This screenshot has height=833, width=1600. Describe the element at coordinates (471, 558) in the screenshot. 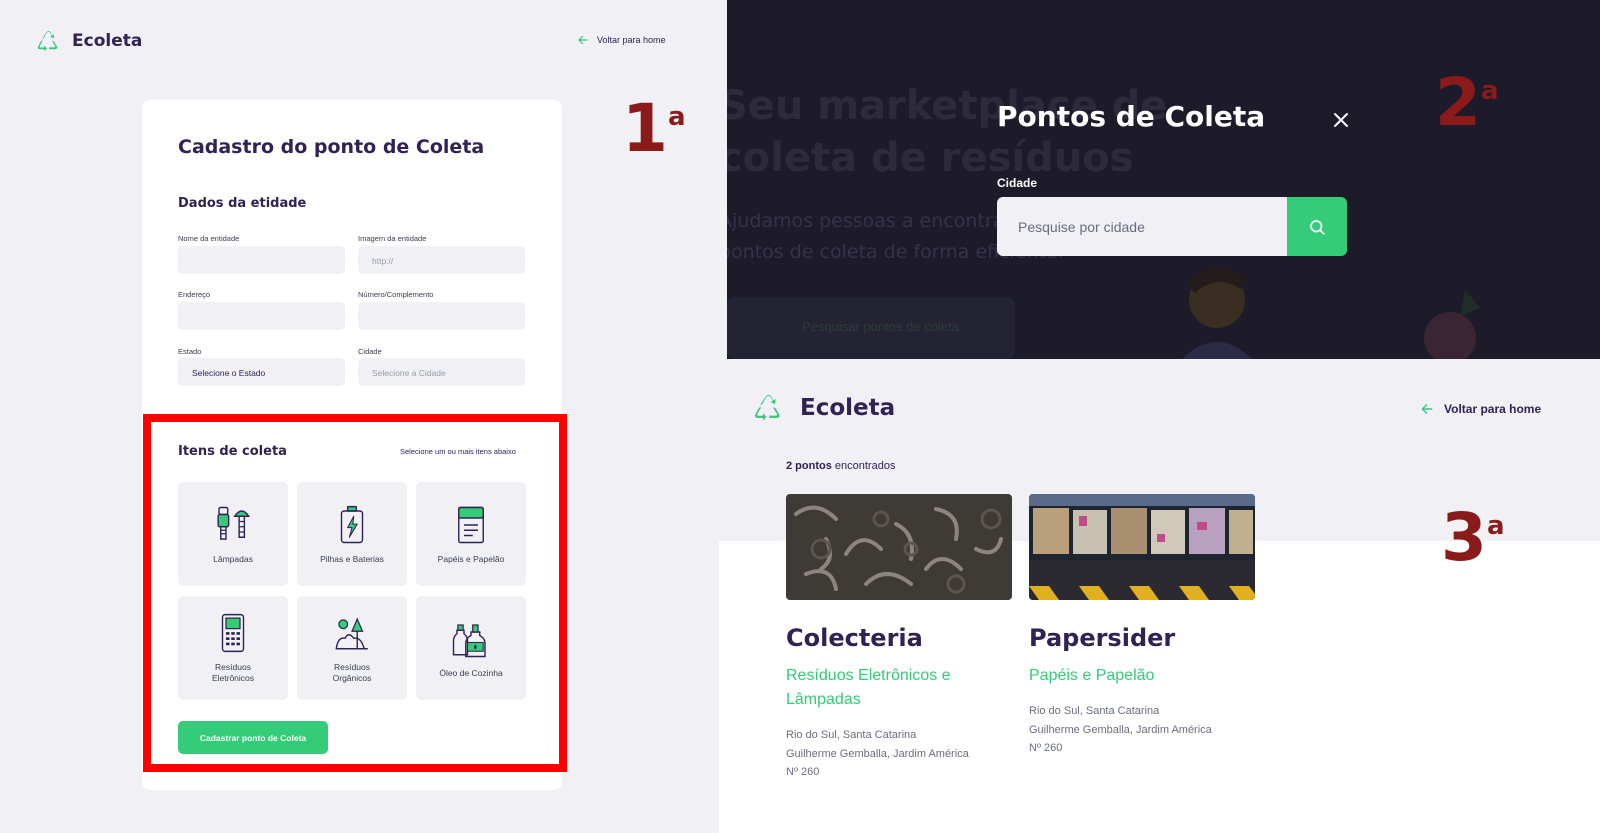

I see `item-label: Papéis e Papelão` at that location.